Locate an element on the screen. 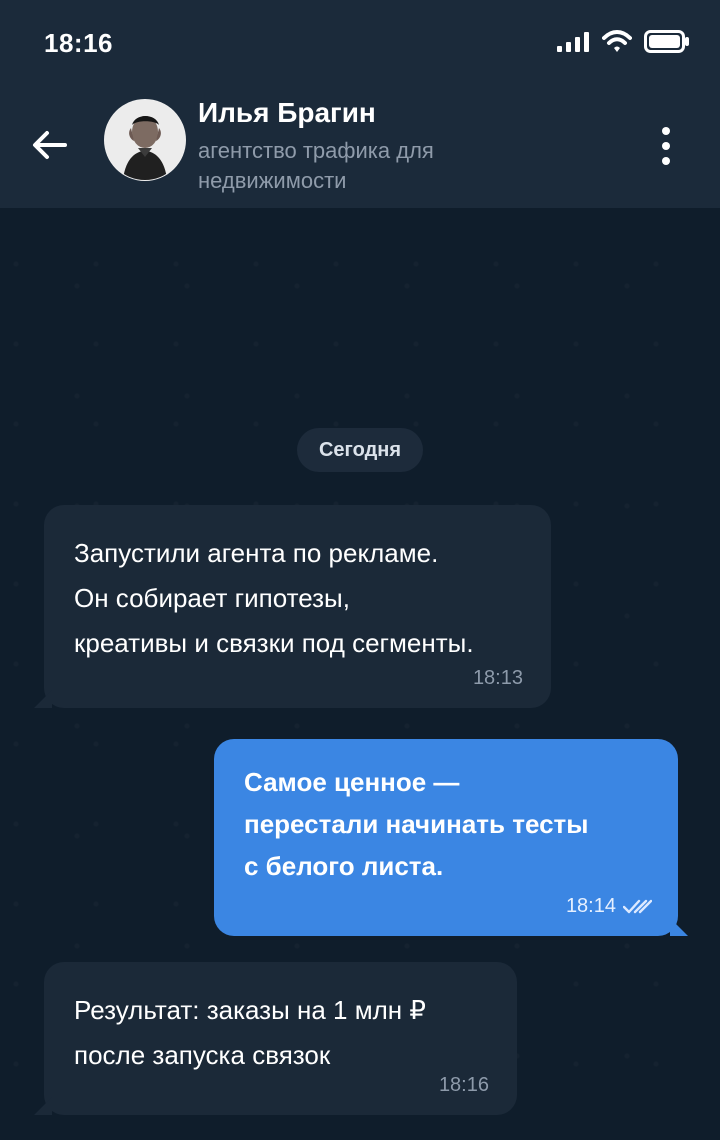  back-button is located at coordinates (50, 145).